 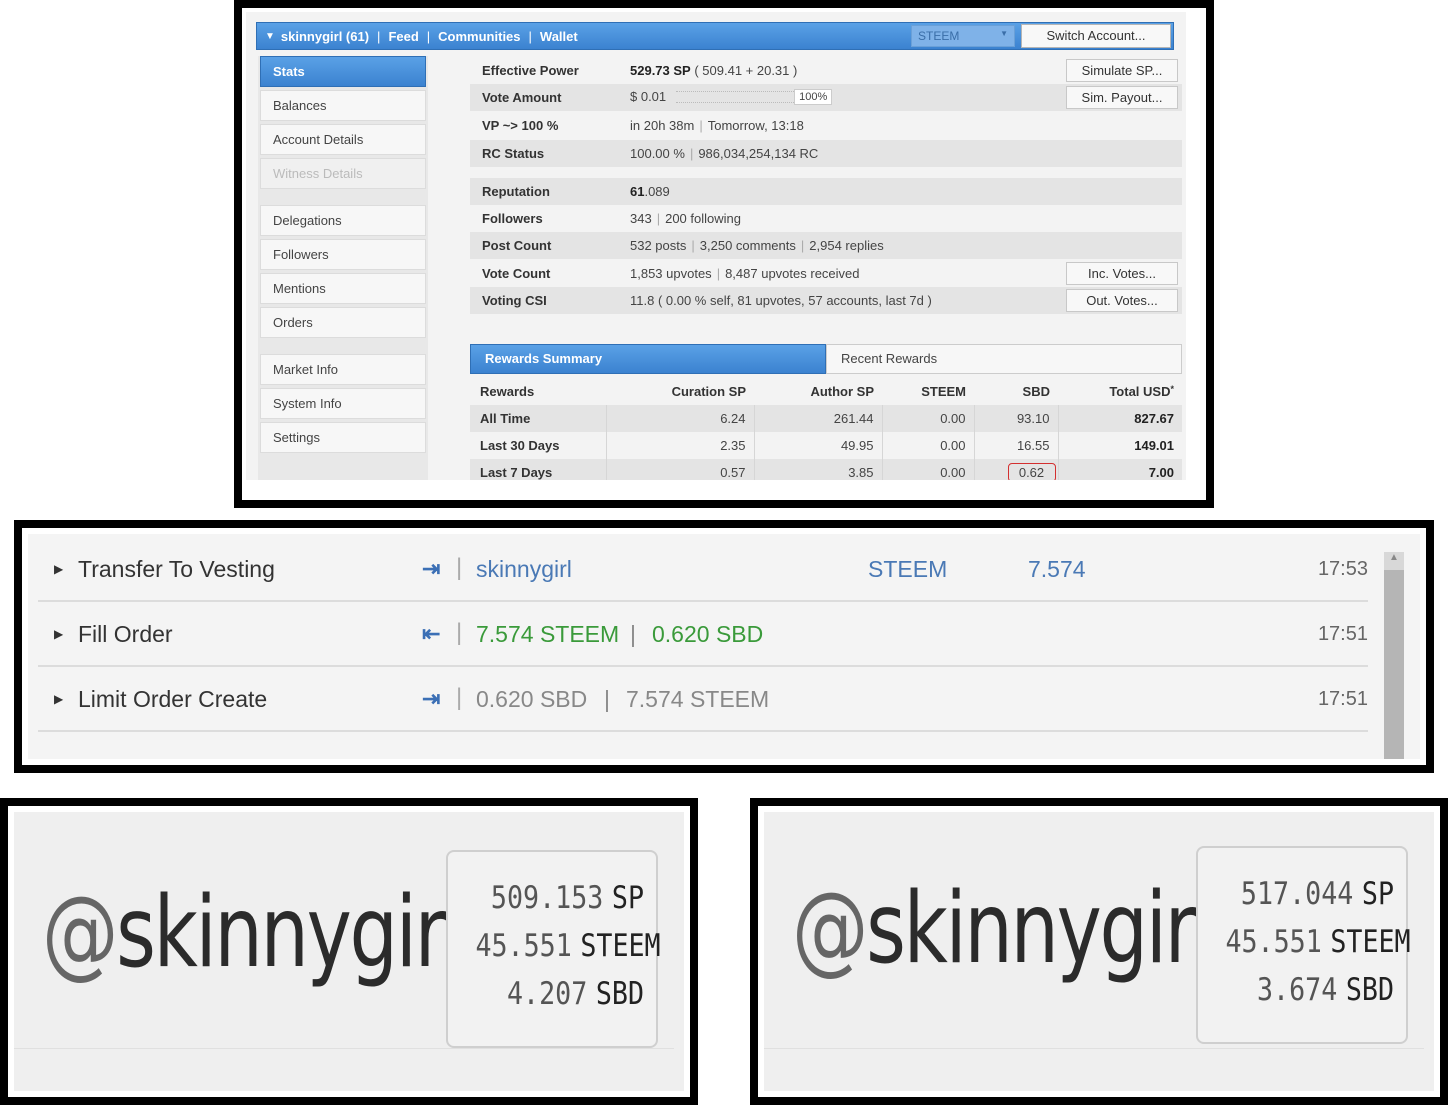 I want to click on followers-row: Followers 343 | 200 following, so click(x=611, y=218).